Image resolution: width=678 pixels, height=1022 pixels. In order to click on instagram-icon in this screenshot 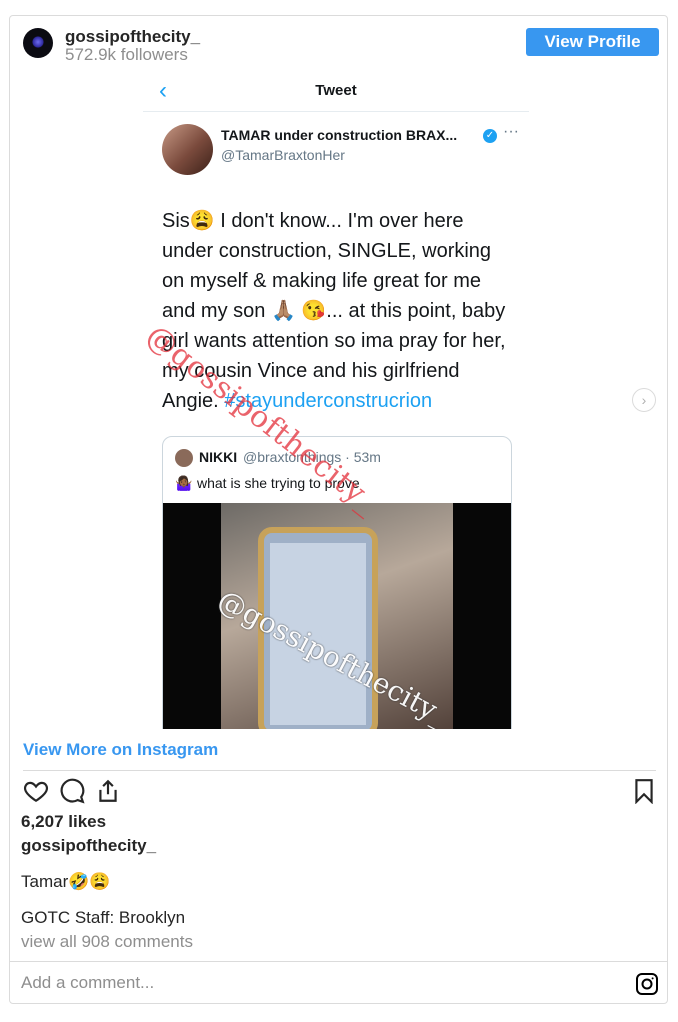, I will do `click(647, 984)`.